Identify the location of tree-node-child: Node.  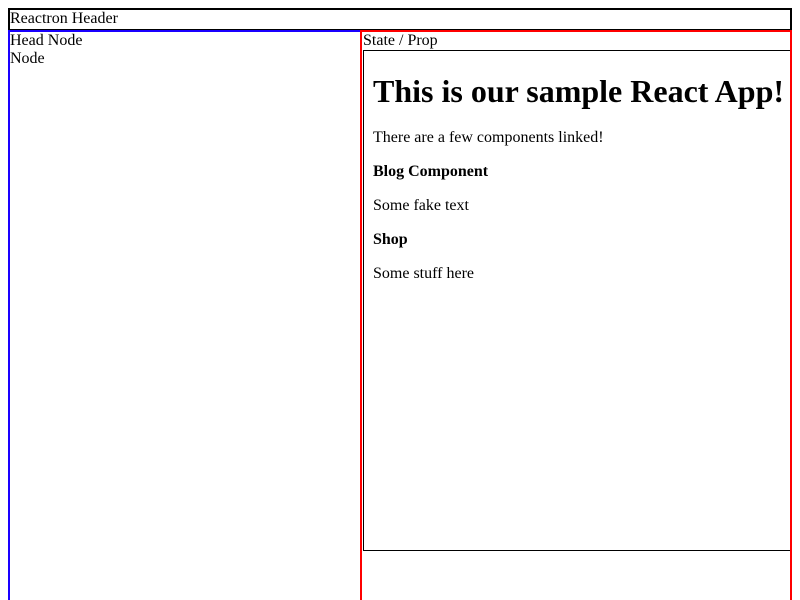
(185, 59).